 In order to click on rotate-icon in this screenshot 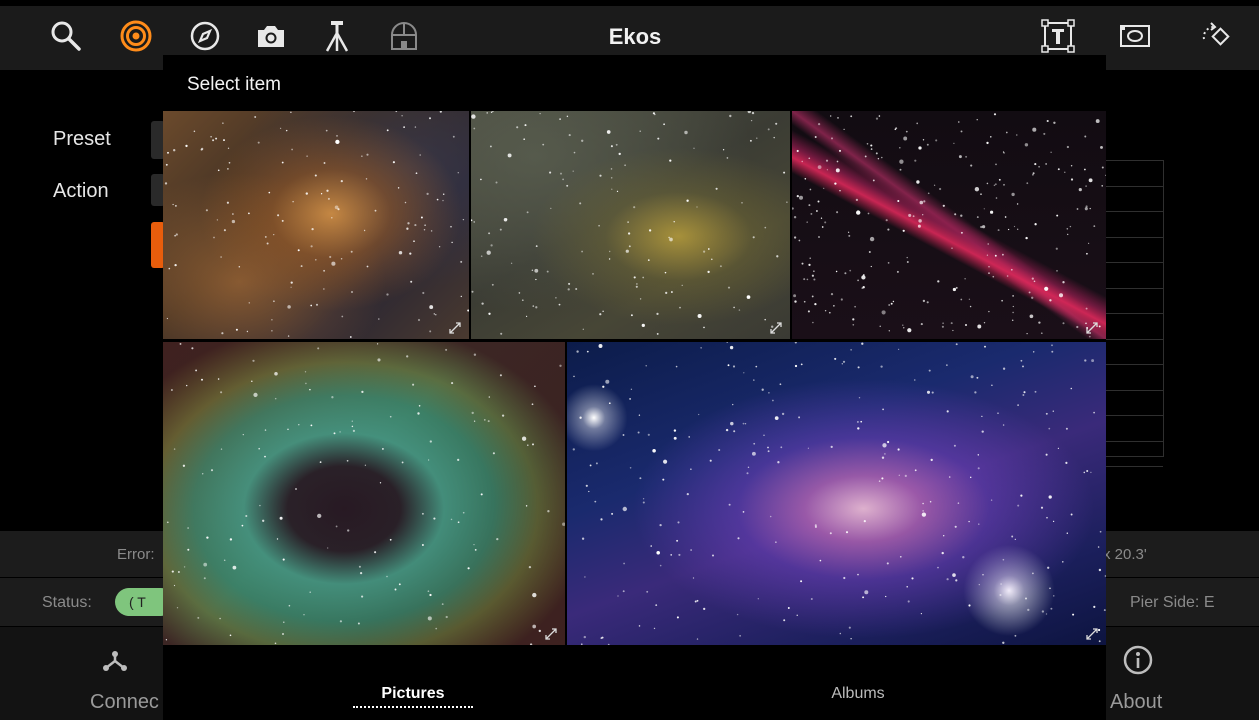, I will do `click(1216, 36)`.